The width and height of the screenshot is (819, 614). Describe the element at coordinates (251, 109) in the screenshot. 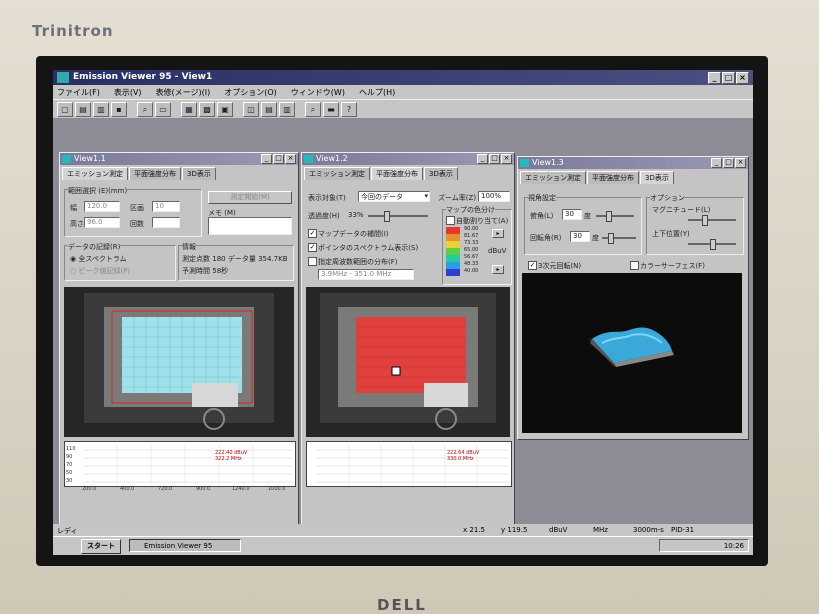

I see `cascade-icon: ◫` at that location.